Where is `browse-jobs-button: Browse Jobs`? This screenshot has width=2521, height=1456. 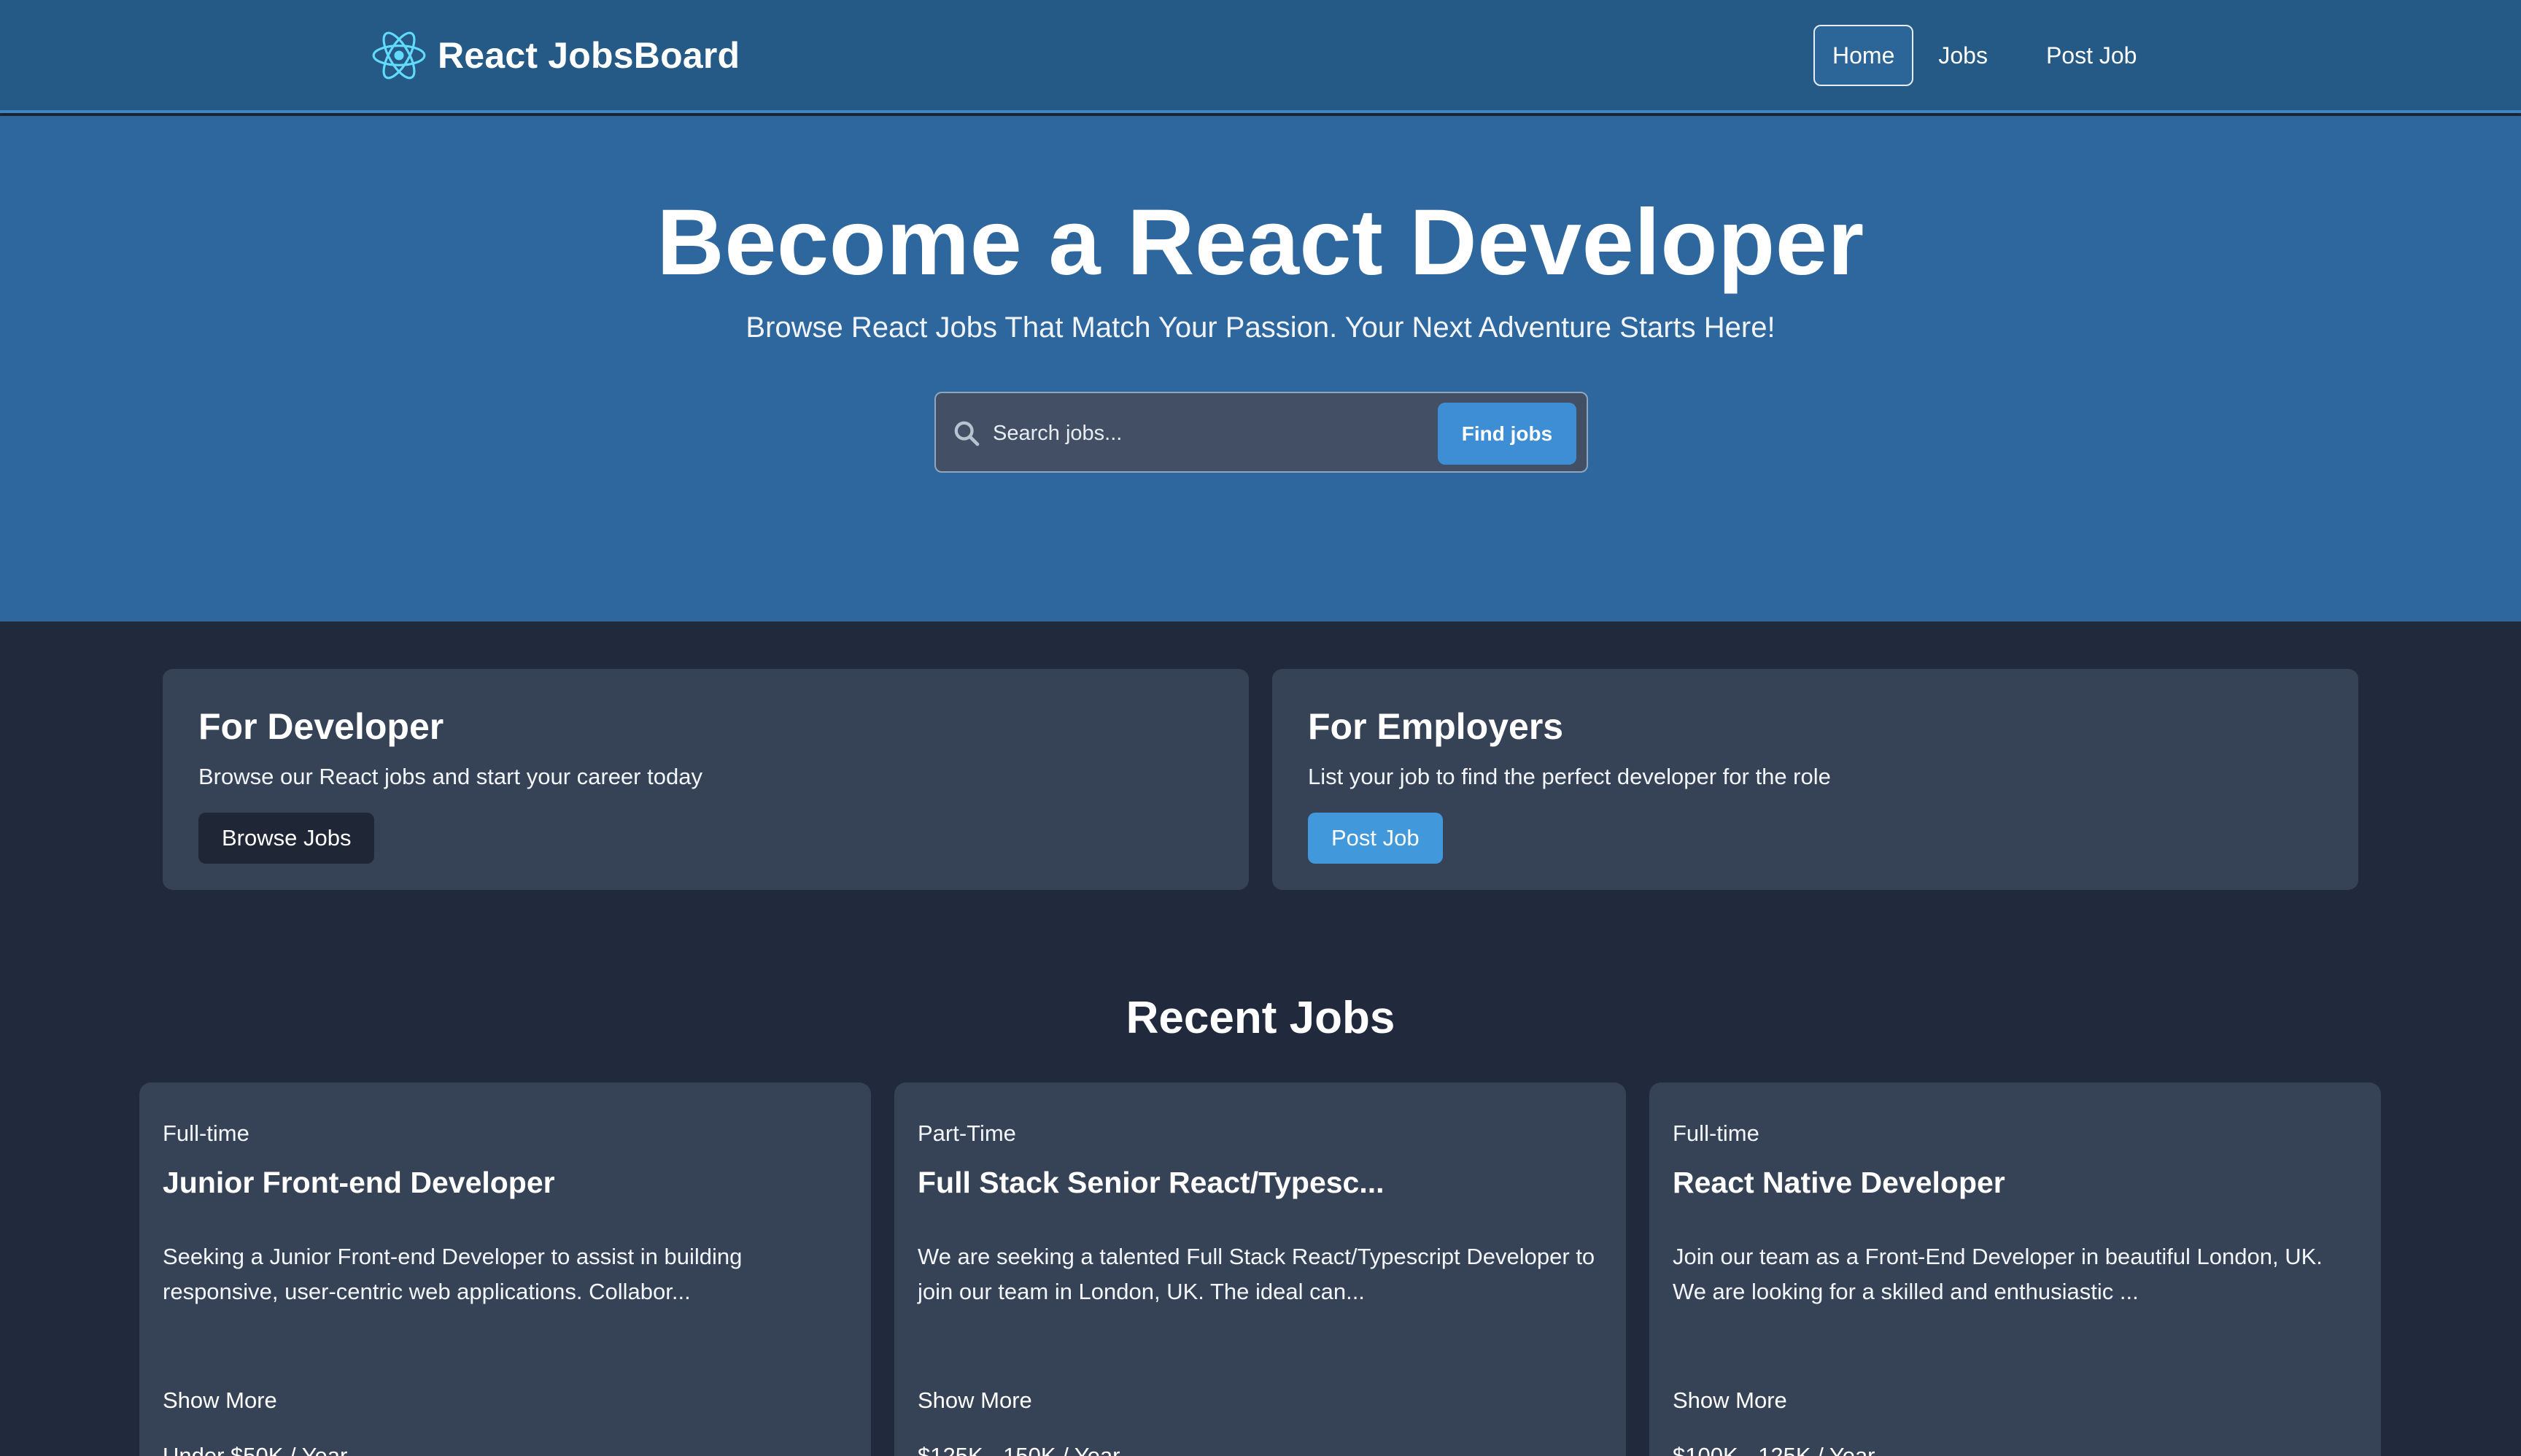 browse-jobs-button: Browse Jobs is located at coordinates (286, 838).